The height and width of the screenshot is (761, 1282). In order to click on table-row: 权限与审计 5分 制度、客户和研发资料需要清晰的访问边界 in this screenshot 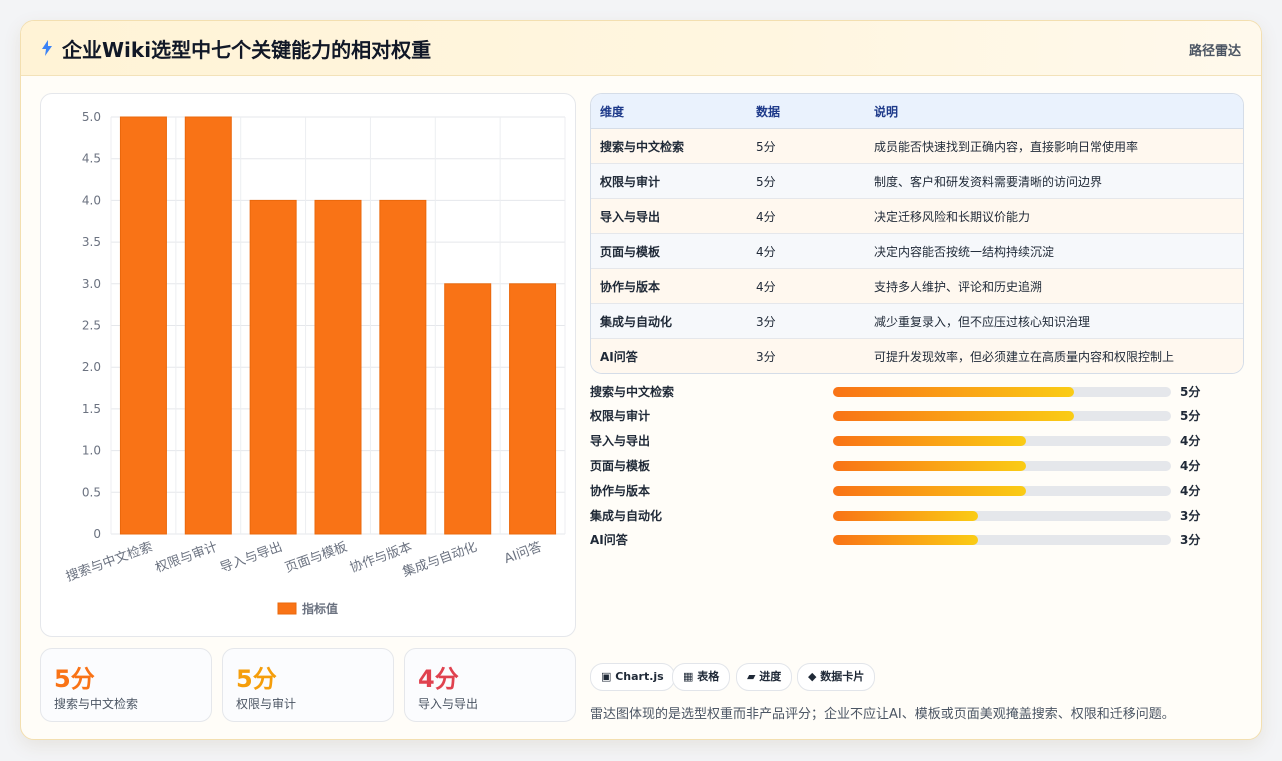, I will do `click(917, 181)`.